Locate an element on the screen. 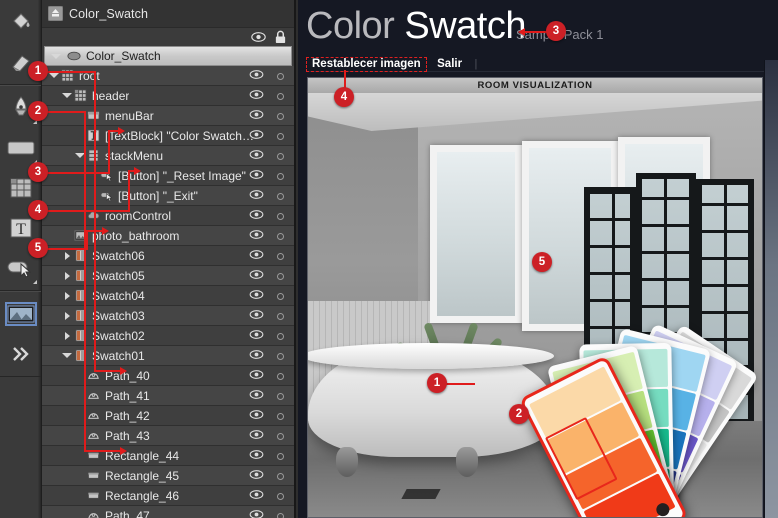 Image resolution: width=778 pixels, height=518 pixels. tree-row: [Button] "_Exit" is located at coordinates (168, 196).